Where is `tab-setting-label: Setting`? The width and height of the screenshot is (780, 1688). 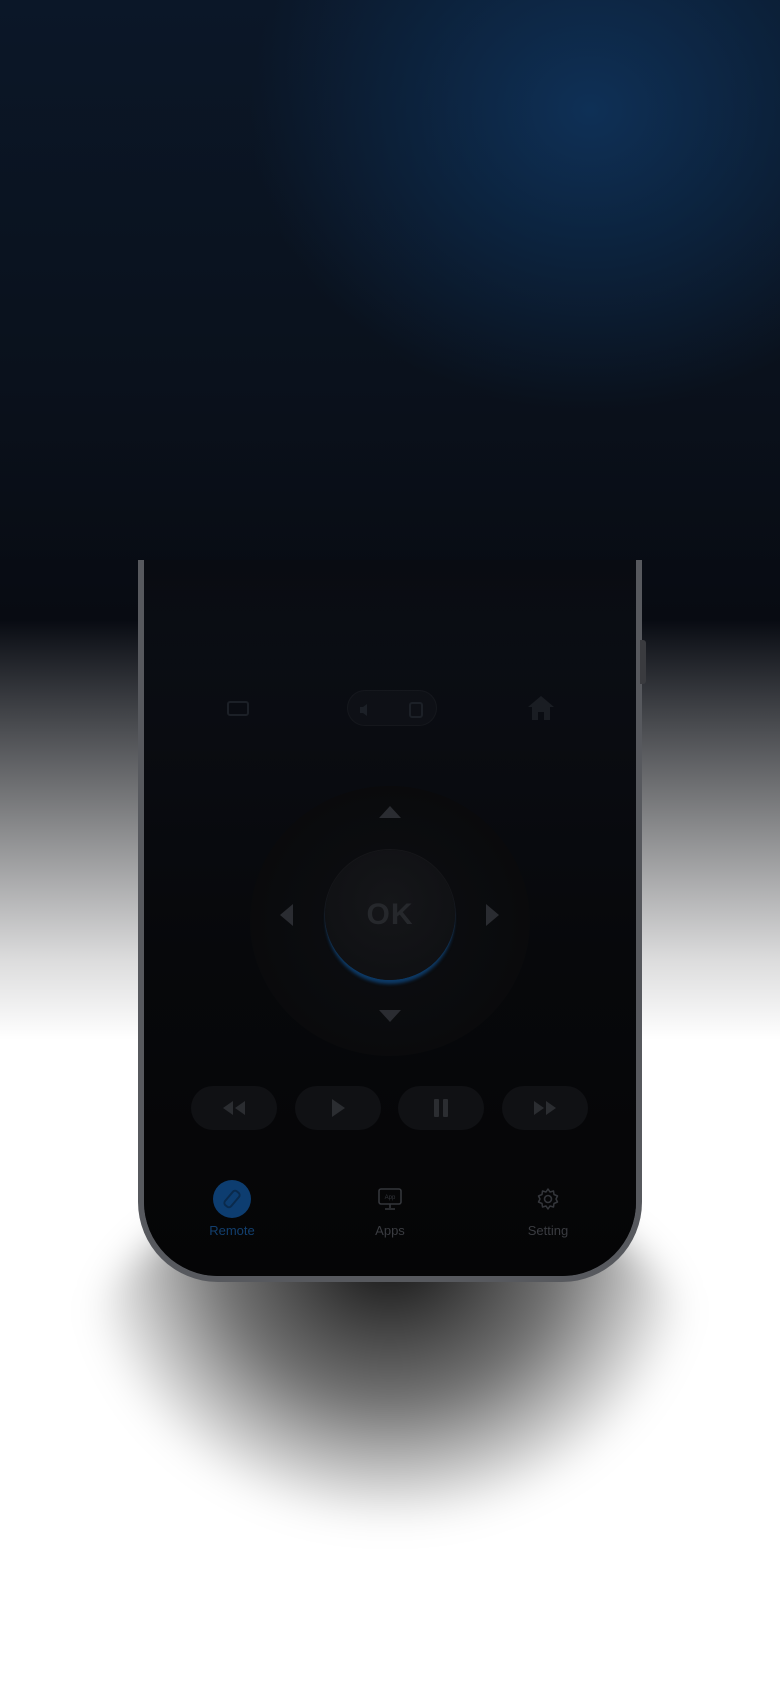
tab-setting-label: Setting is located at coordinates (548, 1230).